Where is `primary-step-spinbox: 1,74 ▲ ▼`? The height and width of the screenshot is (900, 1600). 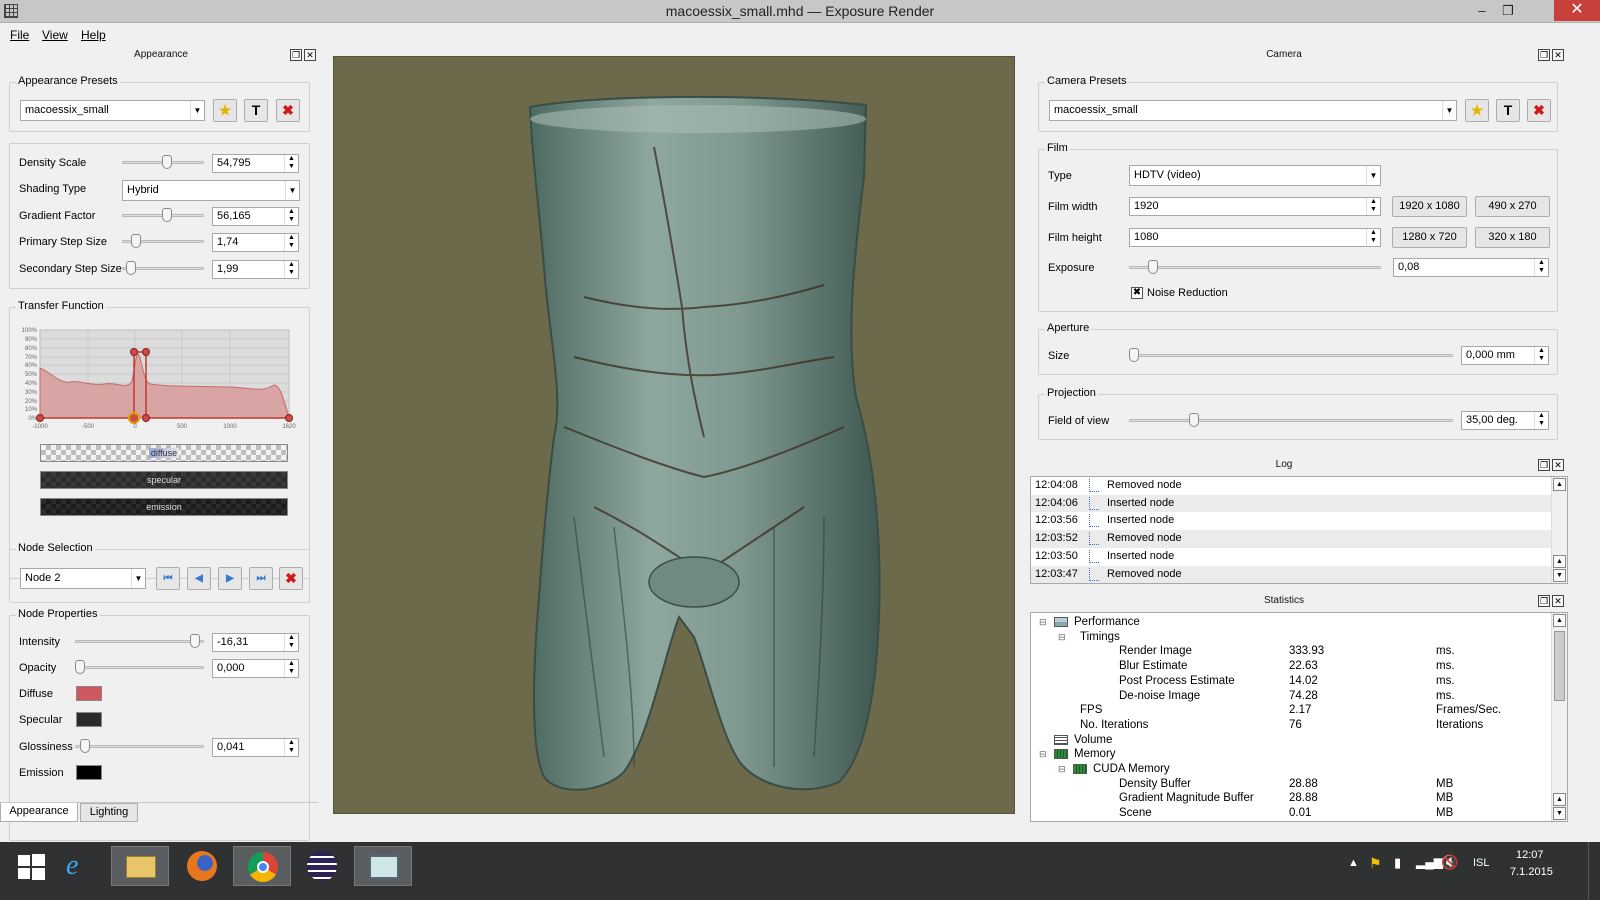 primary-step-spinbox: 1,74 ▲ ▼ is located at coordinates (255, 242).